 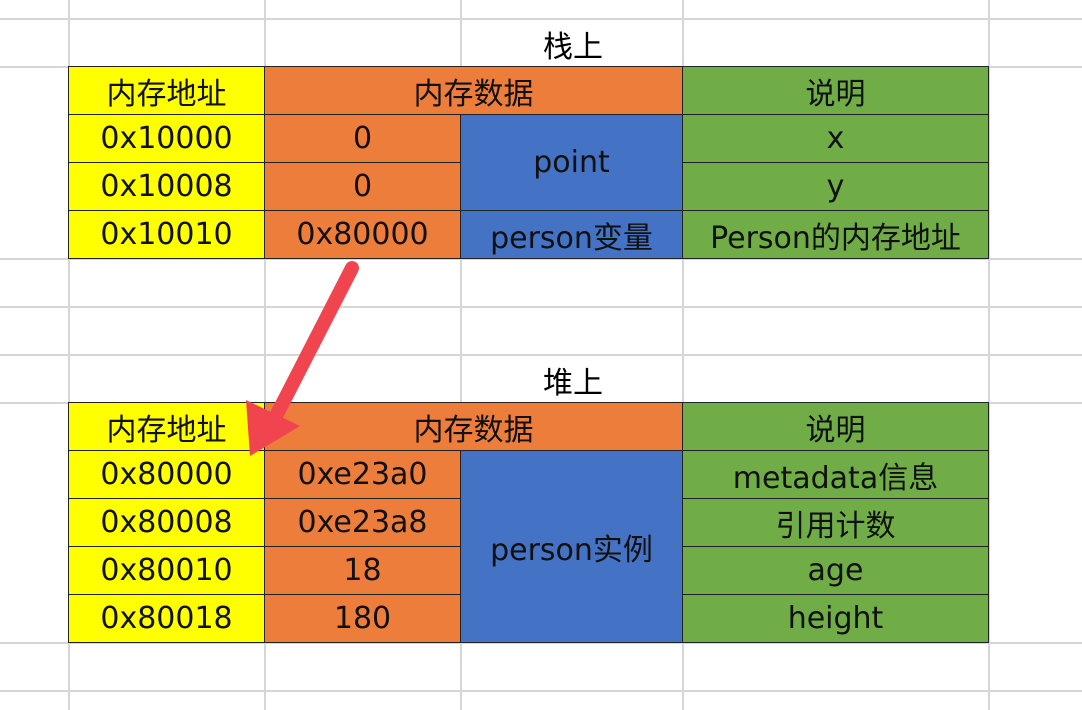 I want to click on stack-desc-cell: y, so click(x=835, y=186).